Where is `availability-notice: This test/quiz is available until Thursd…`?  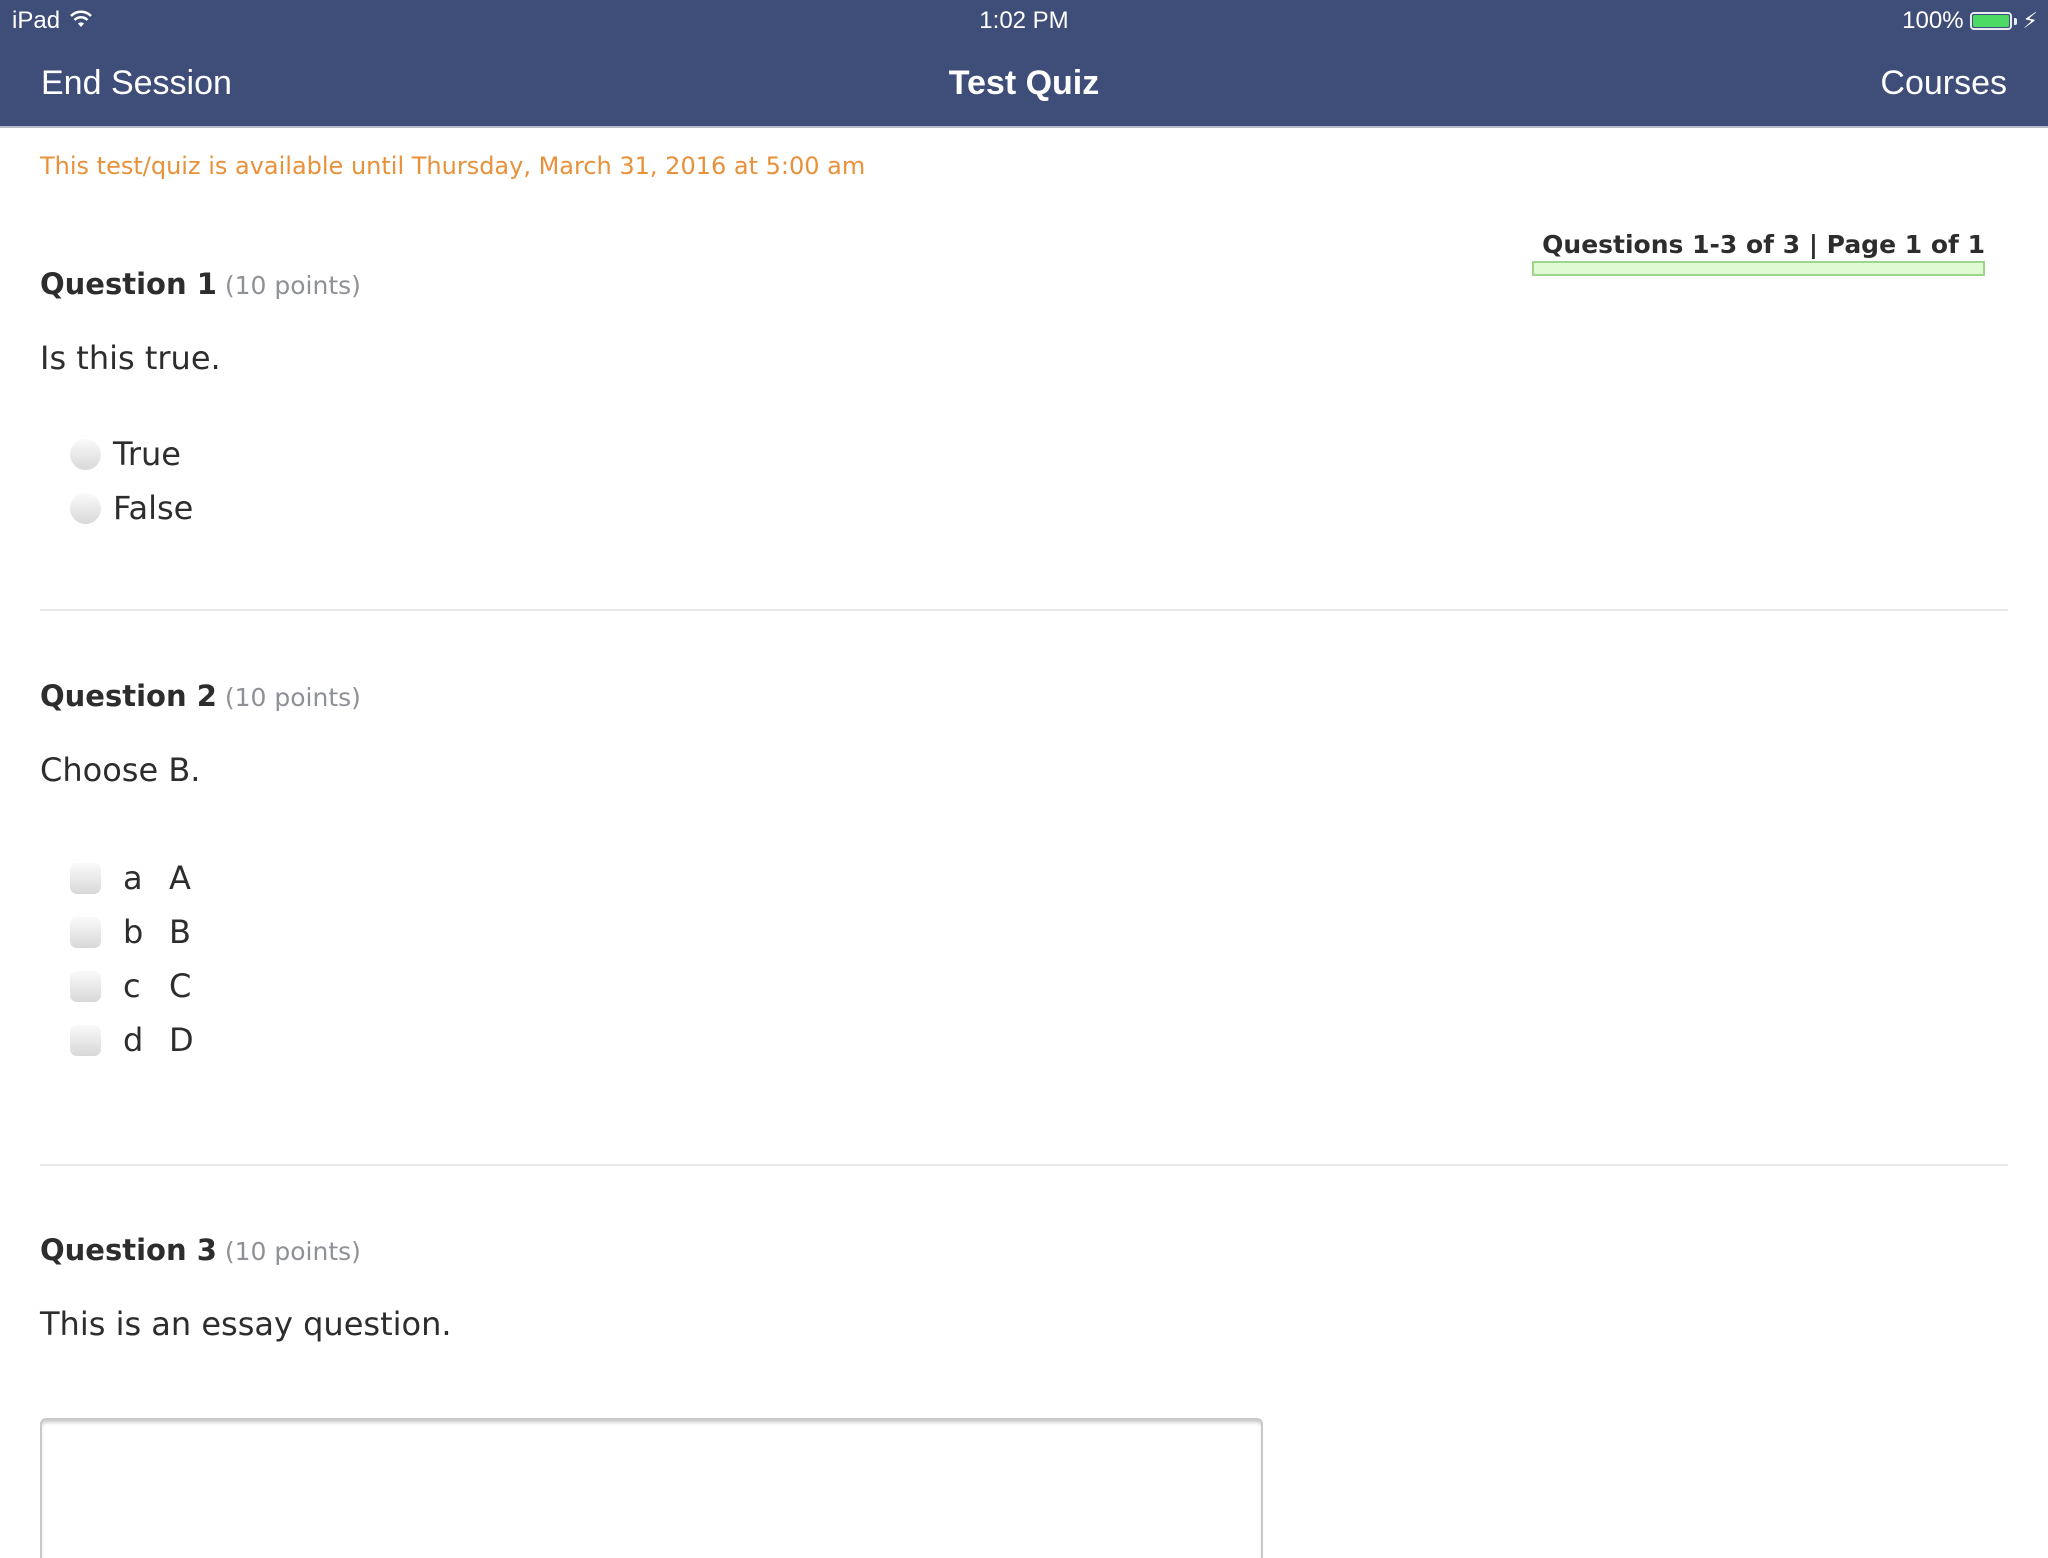
availability-notice: This test/quiz is available until Thursd… is located at coordinates (453, 166).